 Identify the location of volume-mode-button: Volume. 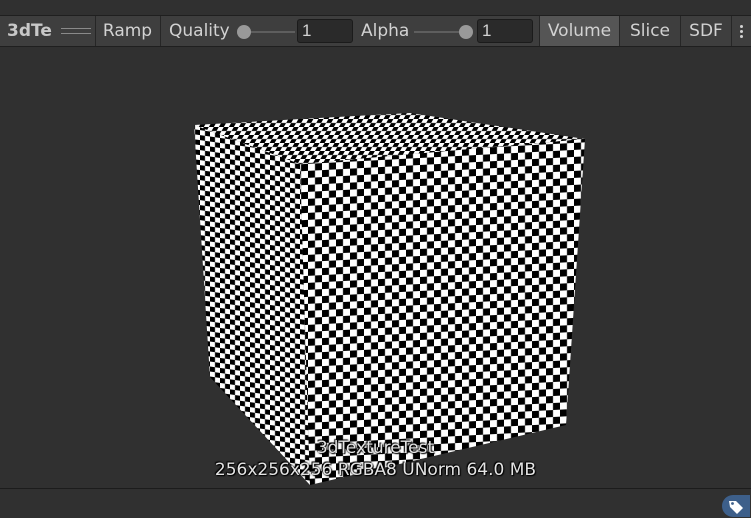
(579, 31).